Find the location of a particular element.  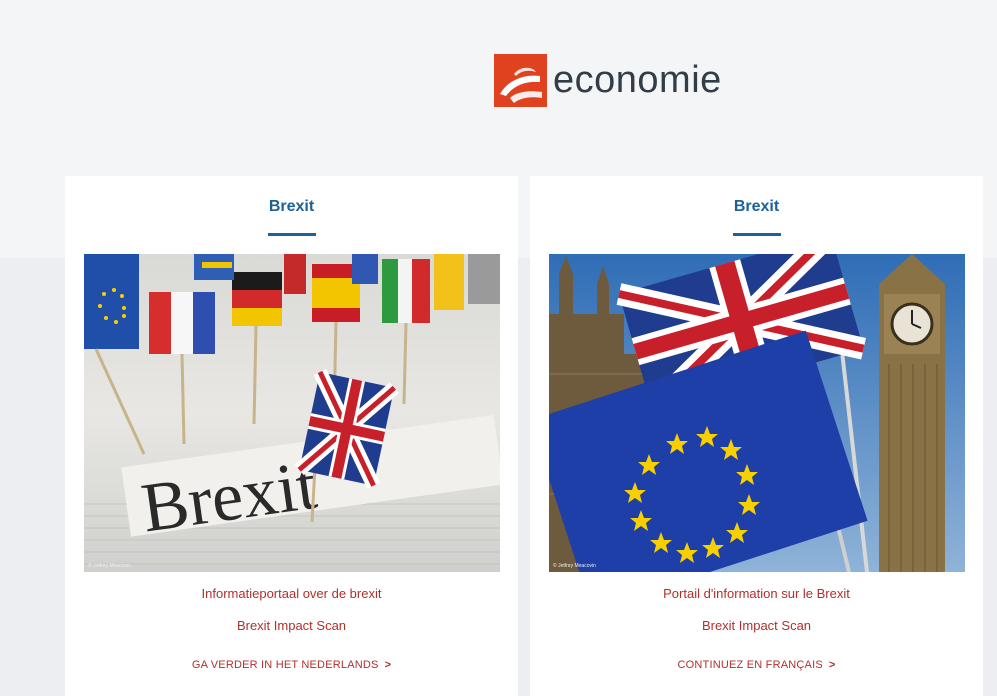

continue-french-link: CONTINUEZ EN FRANÇAIS > is located at coordinates (756, 665).